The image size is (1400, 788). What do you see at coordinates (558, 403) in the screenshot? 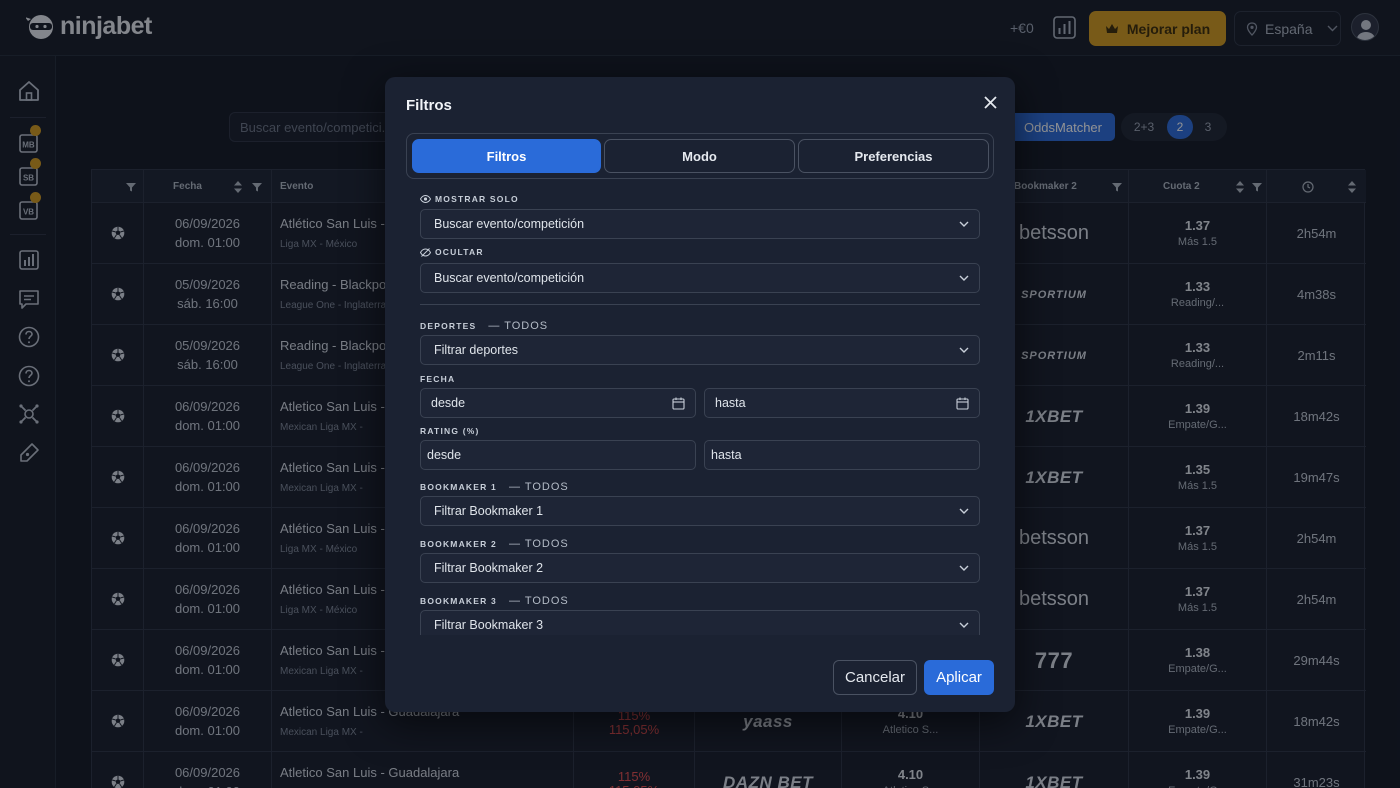
I see `date-from-input: desde` at bounding box center [558, 403].